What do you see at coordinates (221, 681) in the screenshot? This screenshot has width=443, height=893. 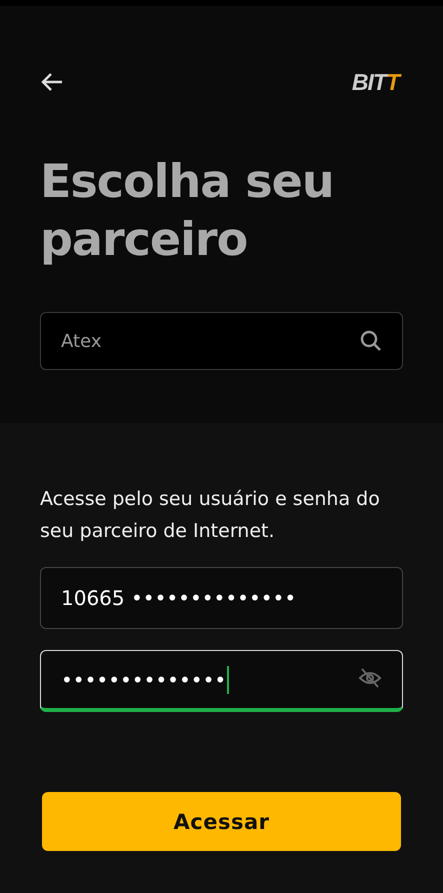 I see `password-field: ••••••••••••••` at bounding box center [221, 681].